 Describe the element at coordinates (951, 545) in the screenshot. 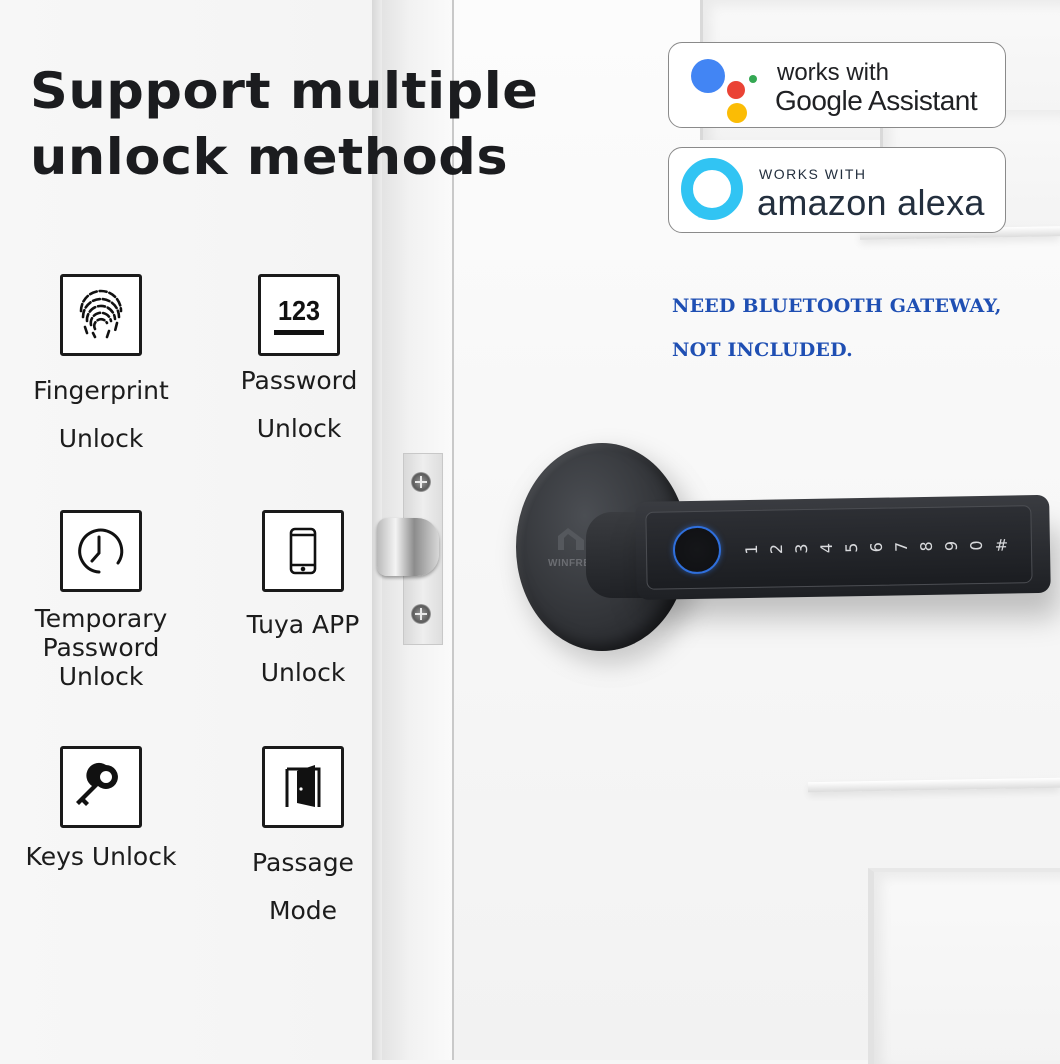

I see `keypad-key: 9` at that location.